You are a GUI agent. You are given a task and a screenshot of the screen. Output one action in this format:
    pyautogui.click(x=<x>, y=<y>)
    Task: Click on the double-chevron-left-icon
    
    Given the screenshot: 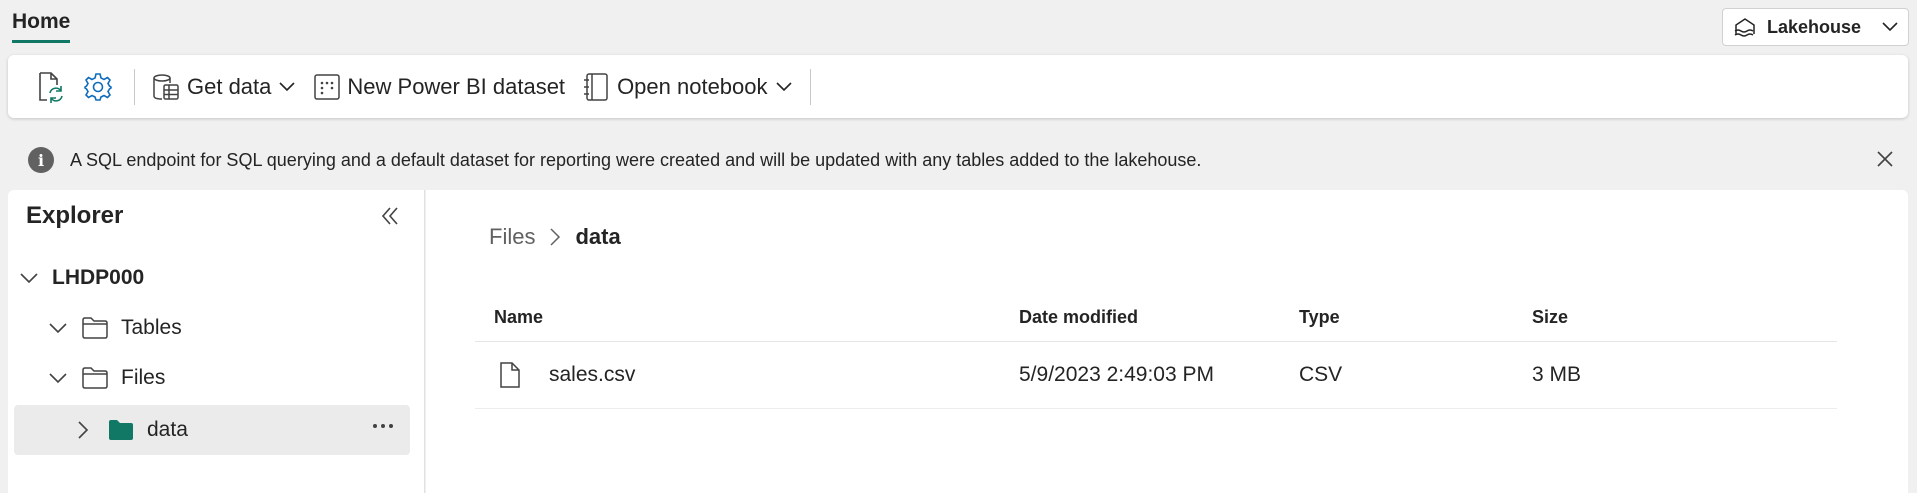 What is the action you would take?
    pyautogui.click(x=390, y=216)
    